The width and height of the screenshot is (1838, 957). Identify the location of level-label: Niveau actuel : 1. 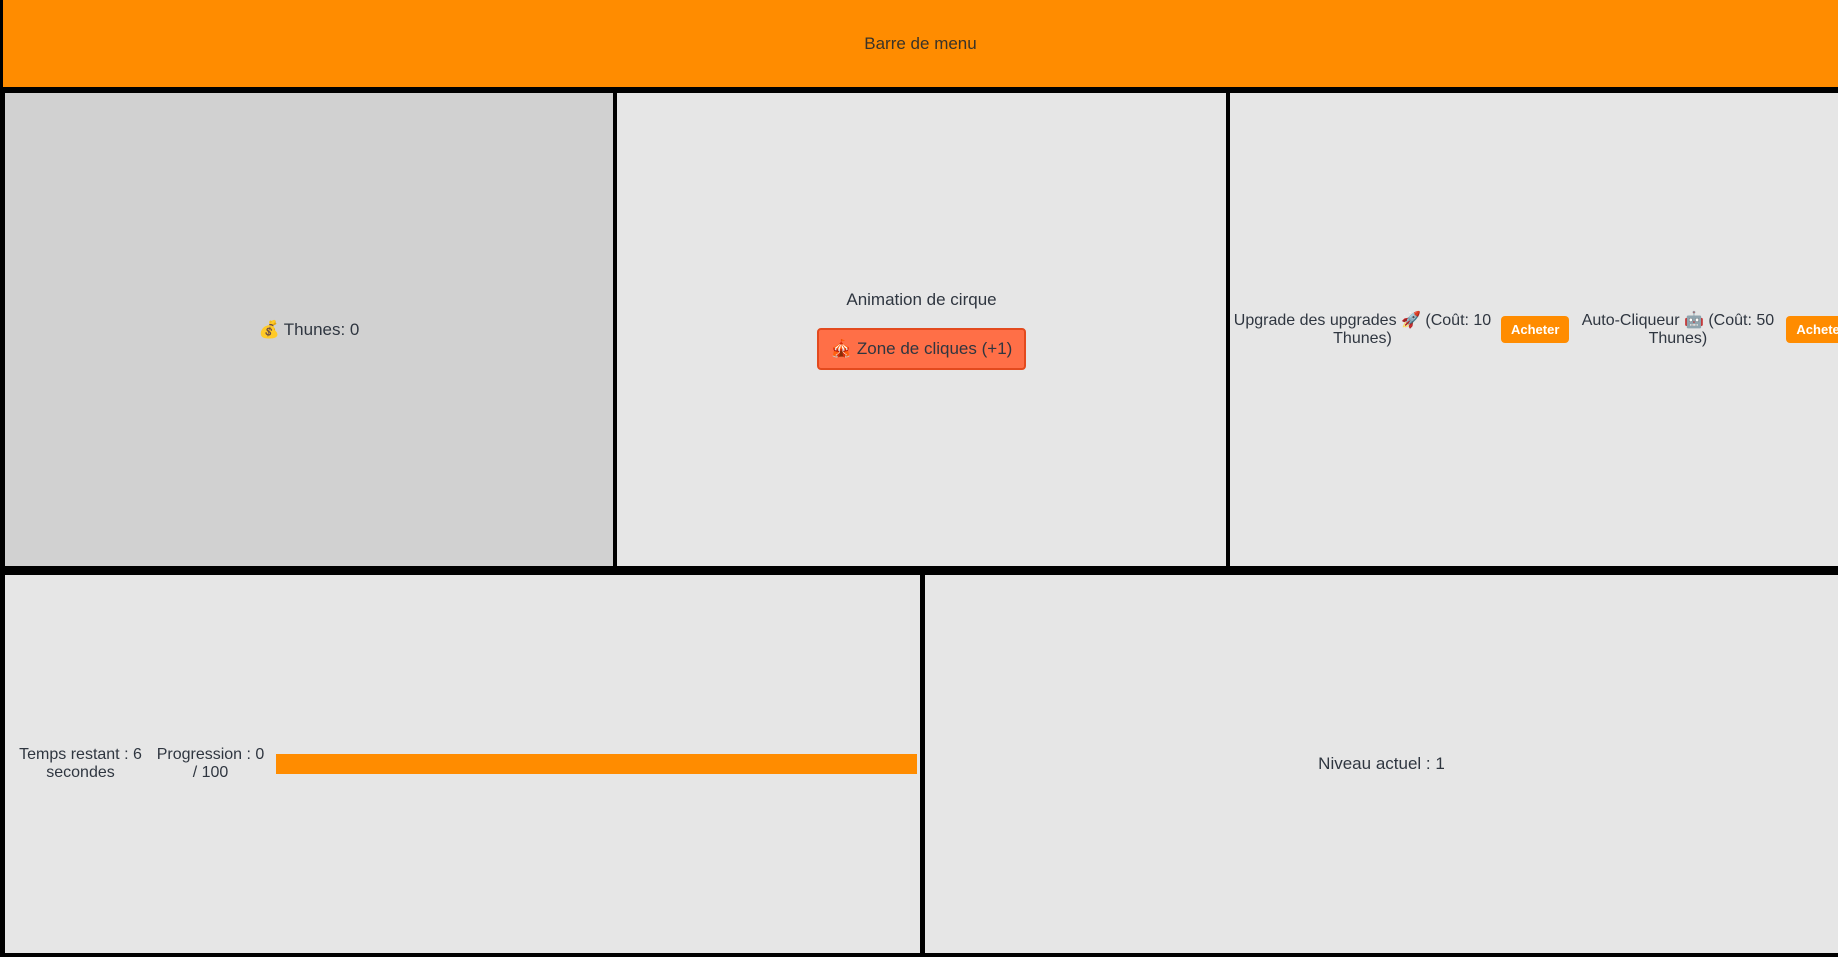
(1381, 763).